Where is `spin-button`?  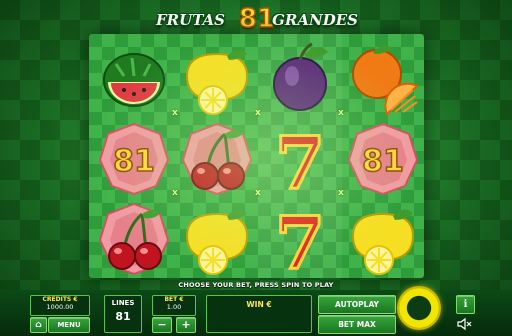
spin-button is located at coordinates (419, 308).